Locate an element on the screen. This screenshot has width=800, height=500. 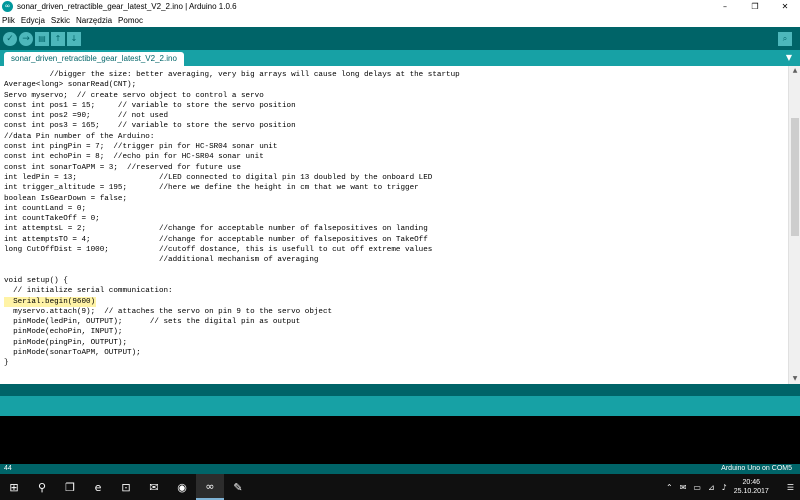
new-sketch-button: ▤ is located at coordinates (42, 38).